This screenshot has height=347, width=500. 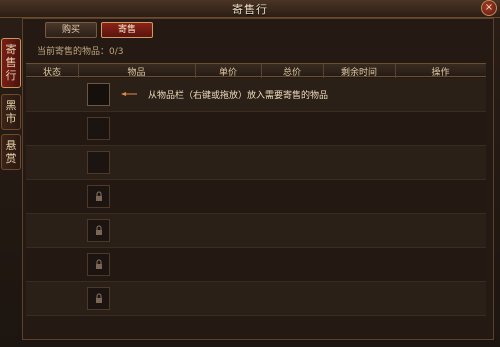 I want to click on window-title: 寄售行, so click(x=250, y=9).